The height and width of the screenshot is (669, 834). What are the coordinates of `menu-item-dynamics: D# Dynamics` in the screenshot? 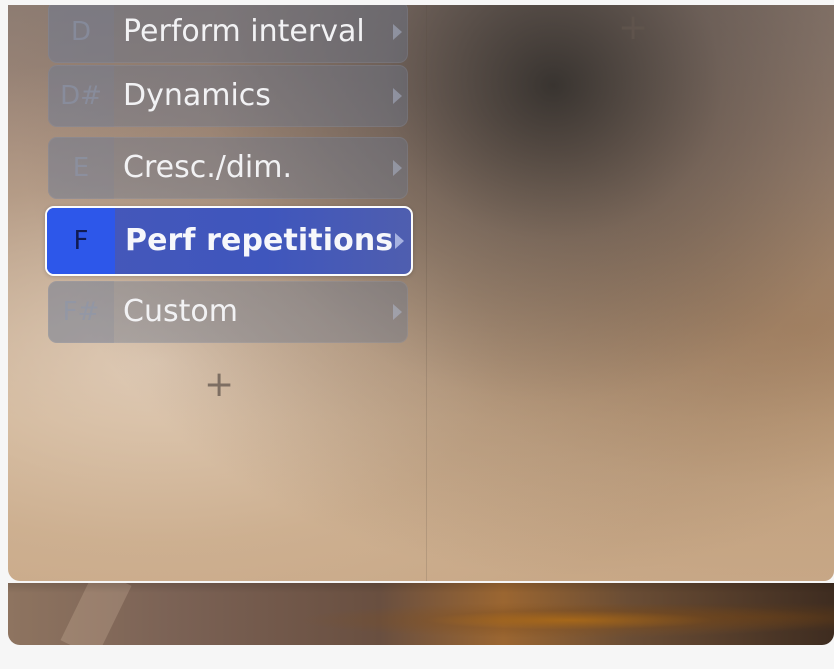 It's located at (228, 96).